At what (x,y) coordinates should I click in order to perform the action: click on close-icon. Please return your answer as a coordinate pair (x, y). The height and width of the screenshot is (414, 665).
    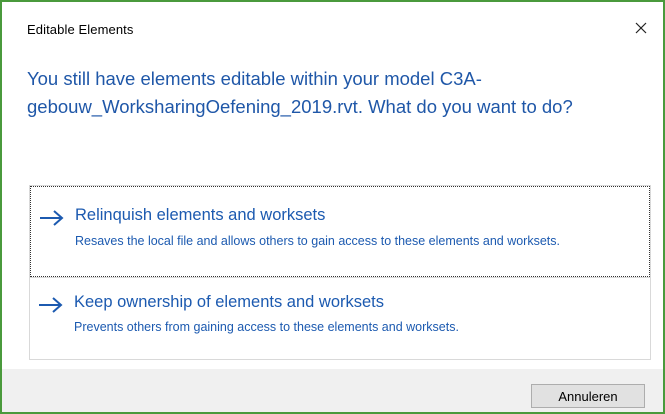
    Looking at the image, I should click on (641, 28).